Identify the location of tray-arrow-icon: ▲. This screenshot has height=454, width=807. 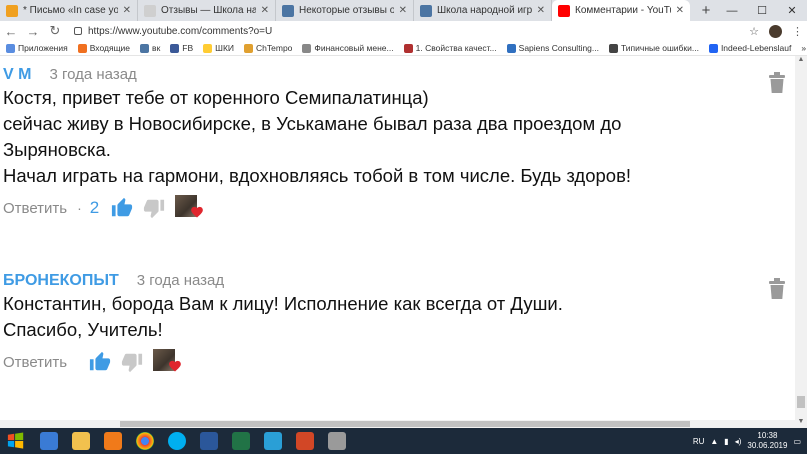
(714, 441).